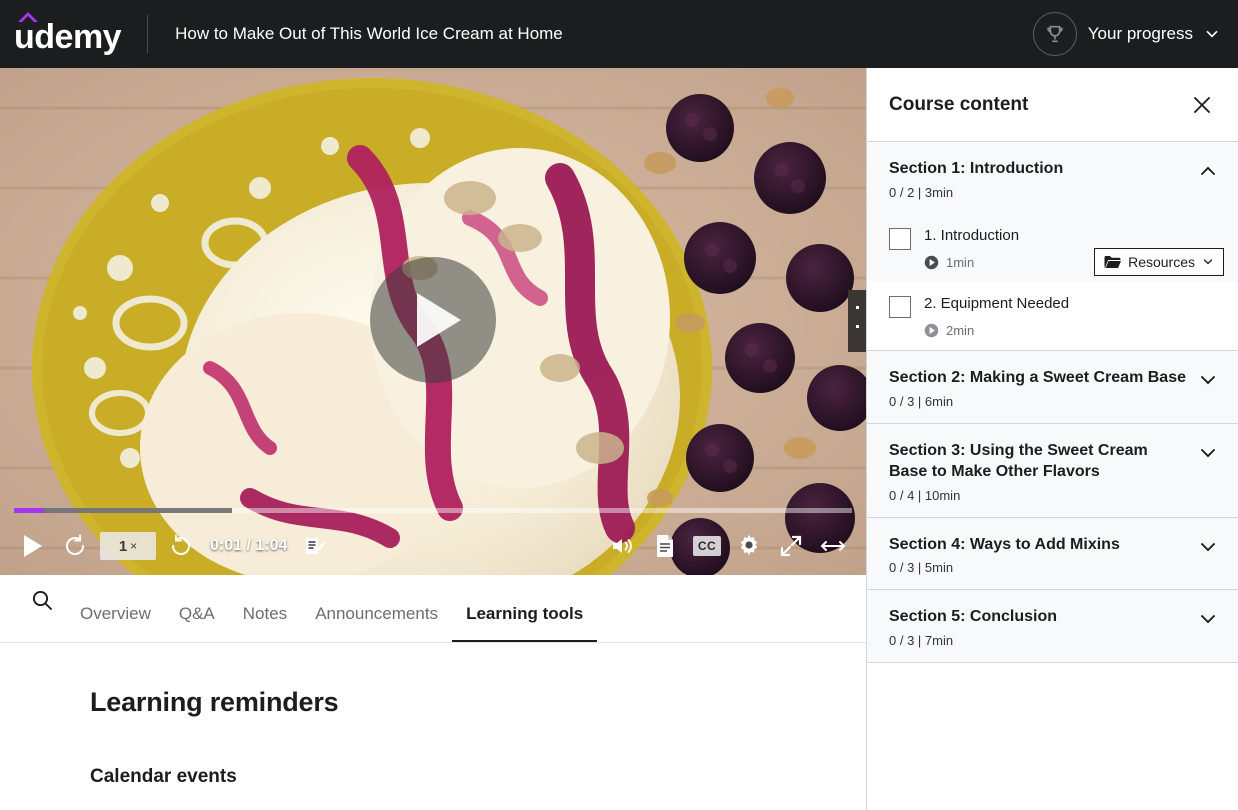 This screenshot has width=1238, height=810. What do you see at coordinates (214, 702) in the screenshot?
I see `page-title: Learning reminders` at bounding box center [214, 702].